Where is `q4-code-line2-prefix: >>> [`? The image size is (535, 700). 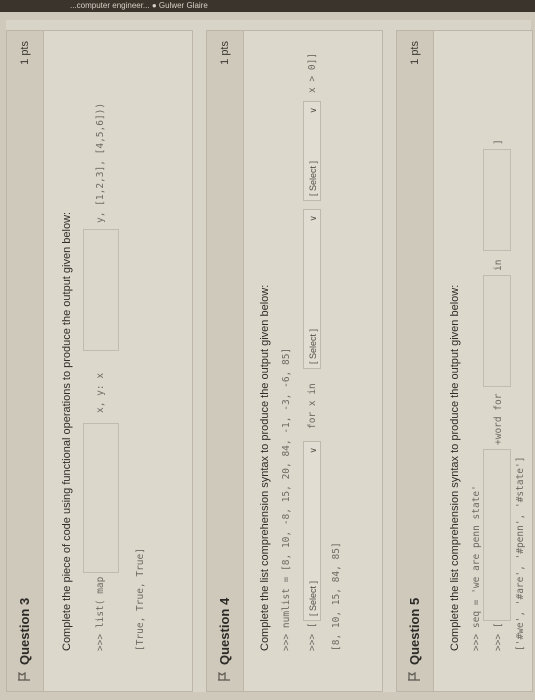
q4-code-line2-prefix: >>> [ is located at coordinates (312, 636).